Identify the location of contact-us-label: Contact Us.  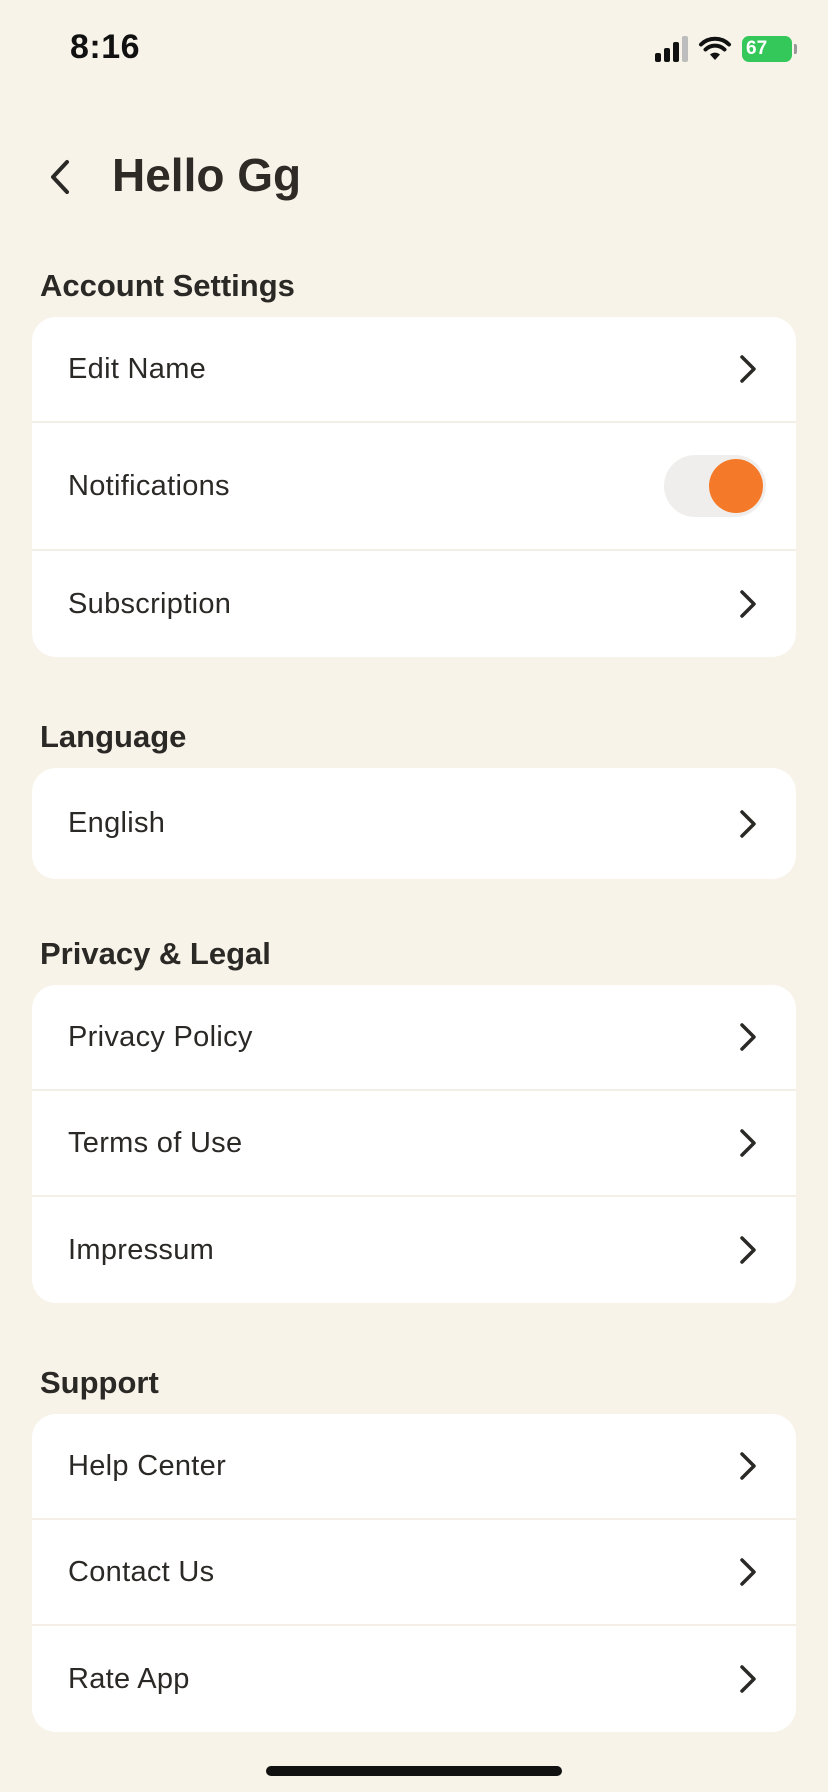
(141, 1571).